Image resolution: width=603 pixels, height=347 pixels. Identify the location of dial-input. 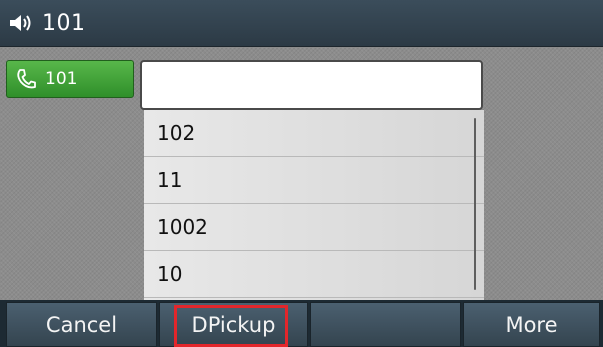
(311, 85).